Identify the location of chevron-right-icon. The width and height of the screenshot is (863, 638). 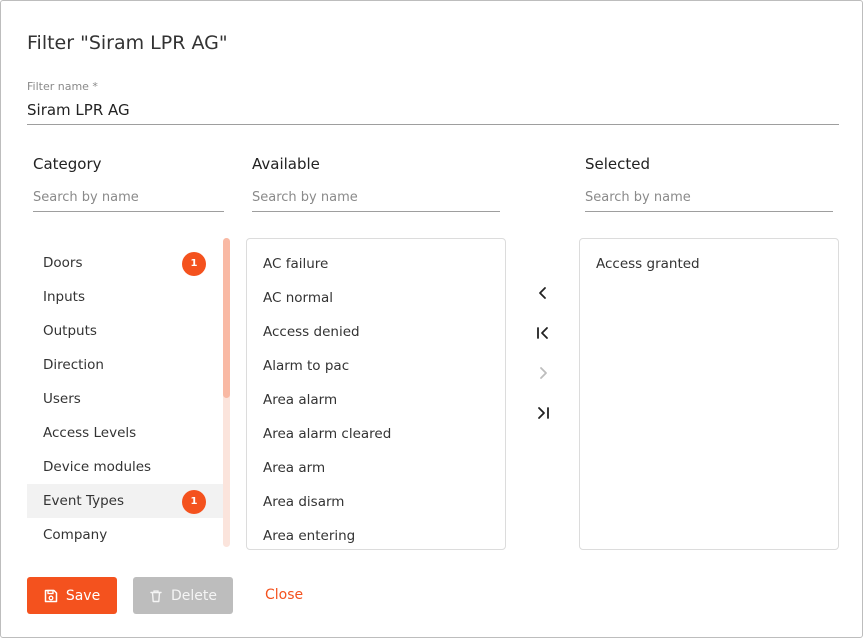
(543, 373).